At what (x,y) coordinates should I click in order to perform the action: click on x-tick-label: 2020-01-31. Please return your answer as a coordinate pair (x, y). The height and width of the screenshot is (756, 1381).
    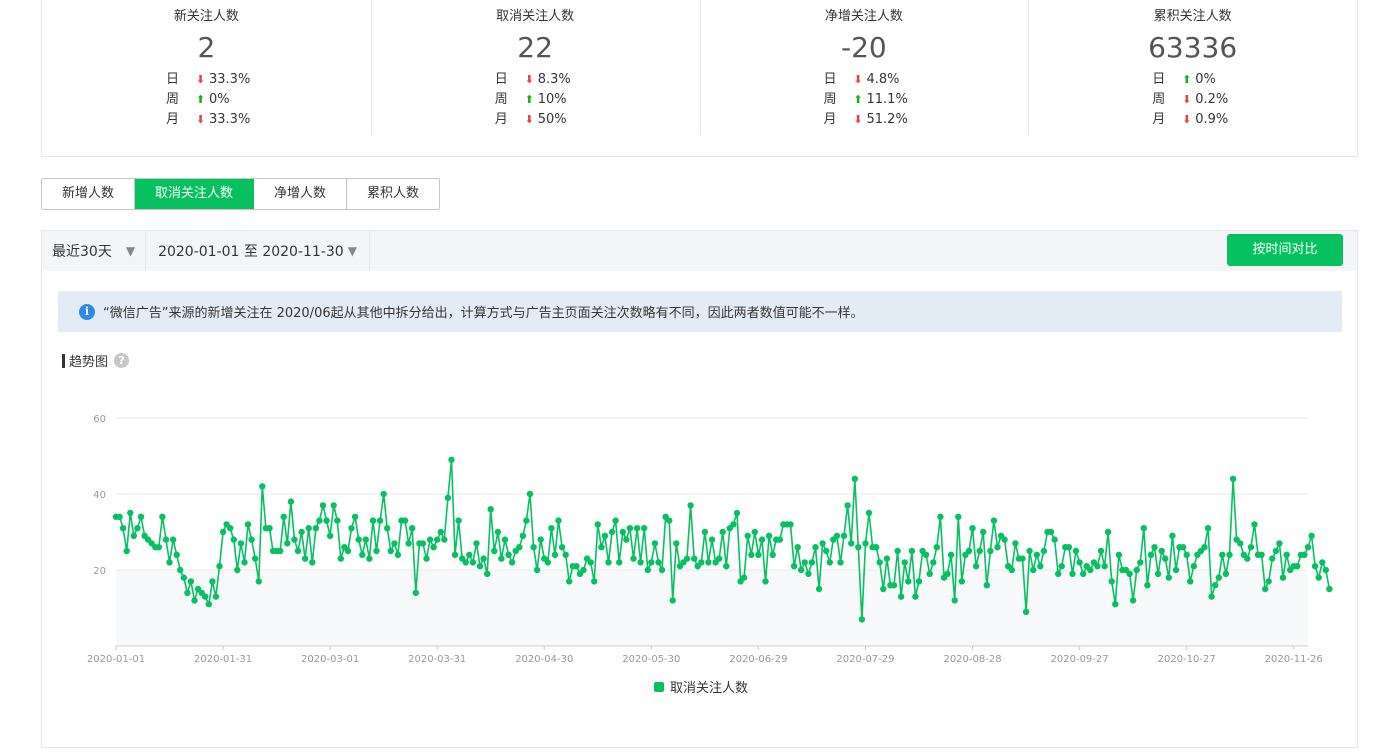
    Looking at the image, I should click on (223, 659).